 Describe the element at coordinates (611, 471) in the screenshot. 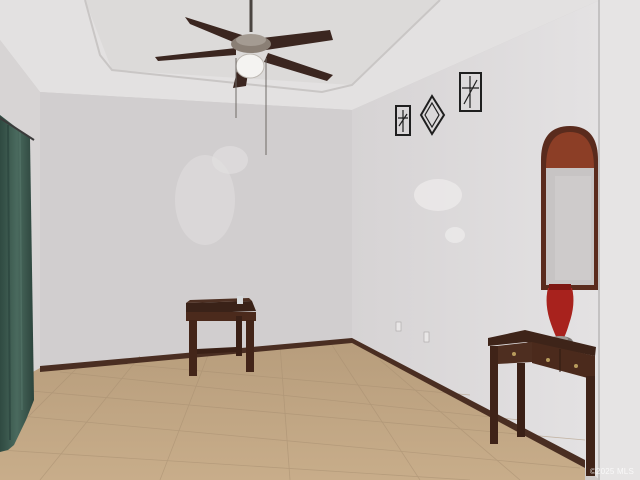

I see `photo-watermark: ©2025 MLS` at that location.